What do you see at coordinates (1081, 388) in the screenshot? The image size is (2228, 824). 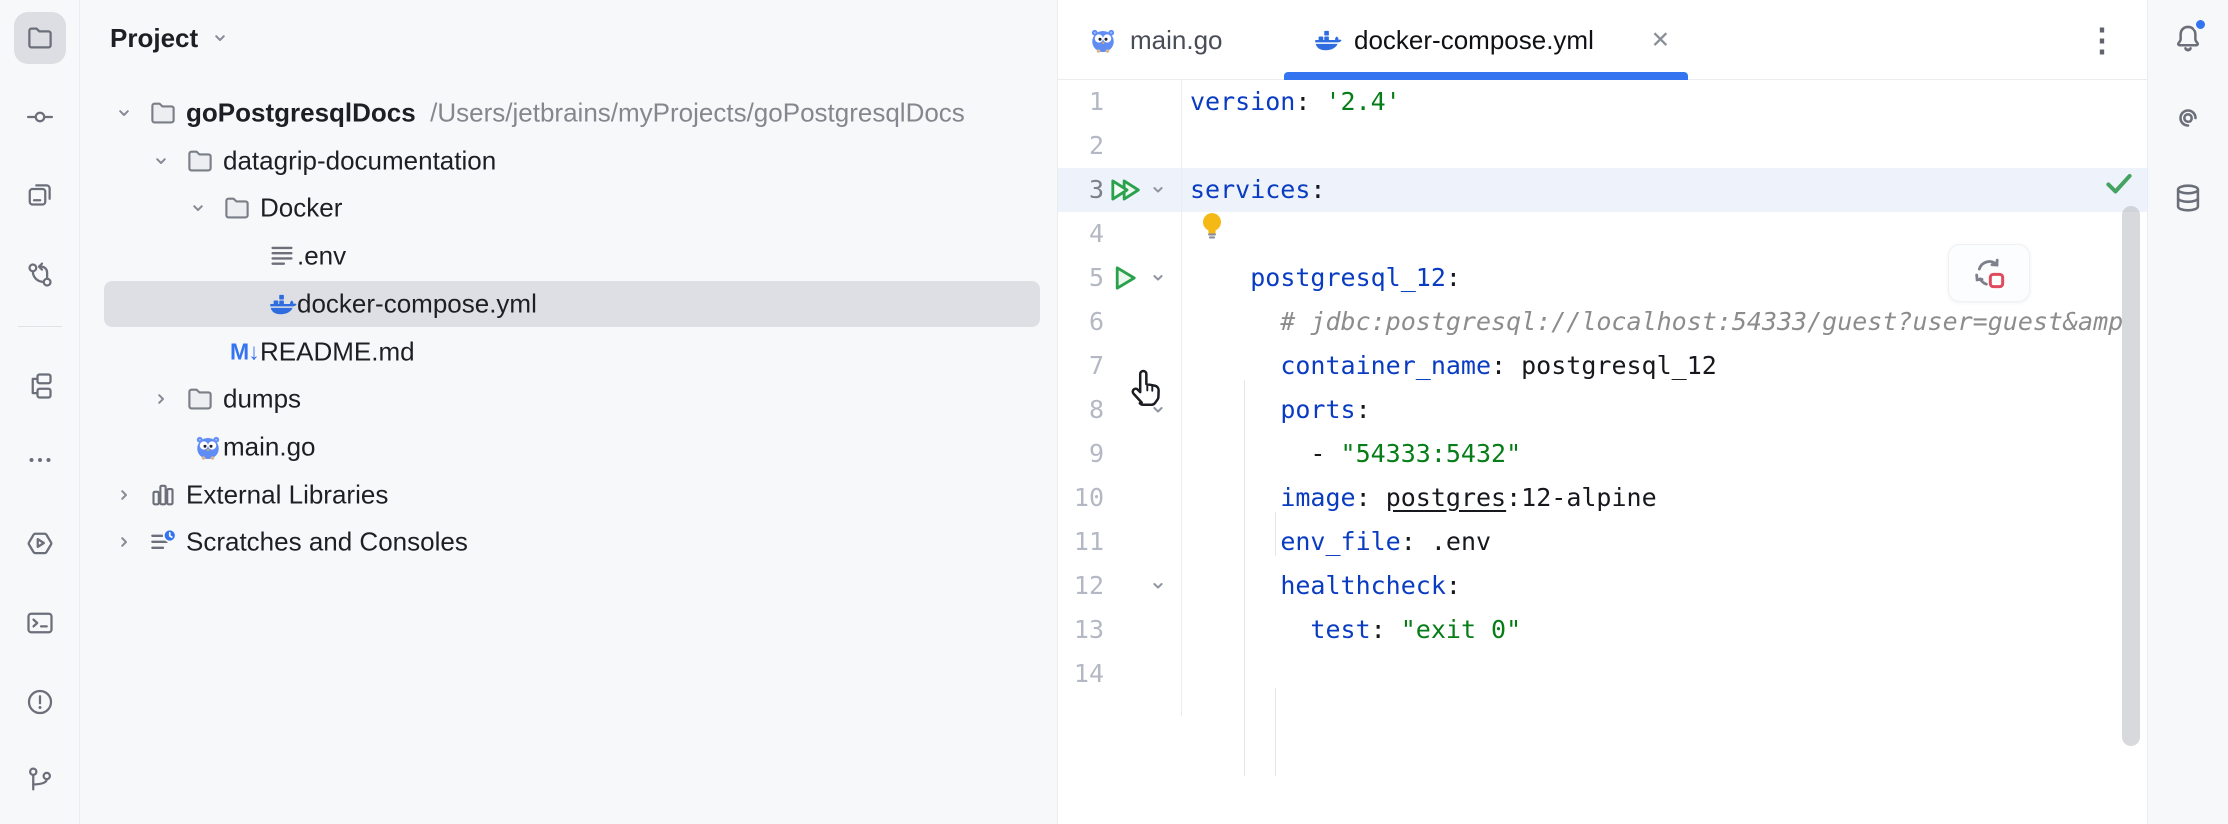 I see `gutter-line-numbers: 1 2 3 4 5 6 7 8 9 10 11 12 13 14` at bounding box center [1081, 388].